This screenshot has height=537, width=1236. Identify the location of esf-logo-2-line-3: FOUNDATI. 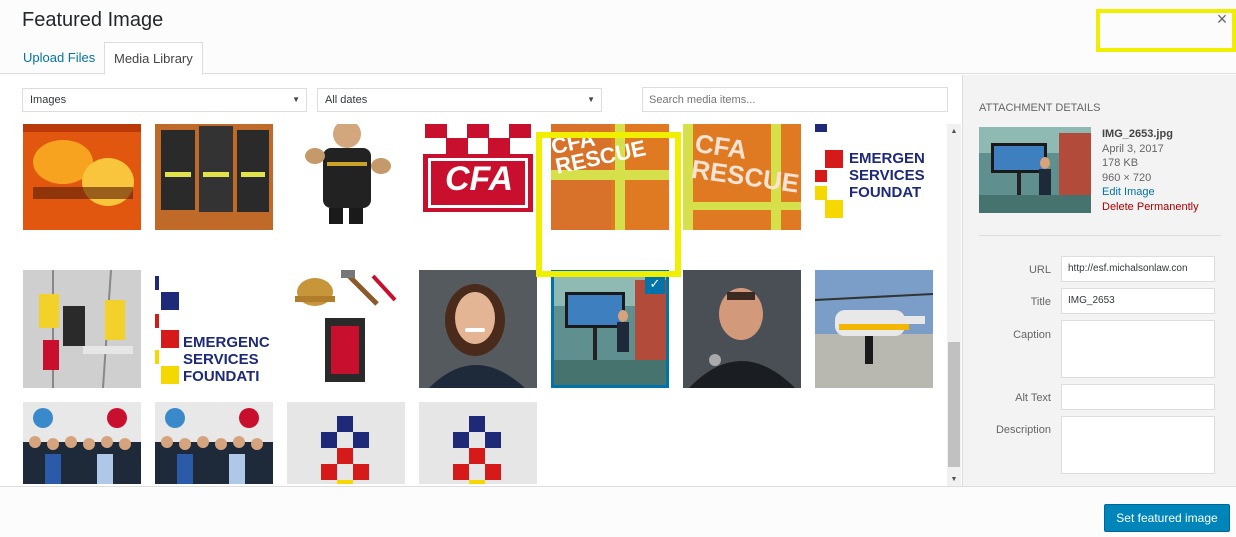
(221, 376).